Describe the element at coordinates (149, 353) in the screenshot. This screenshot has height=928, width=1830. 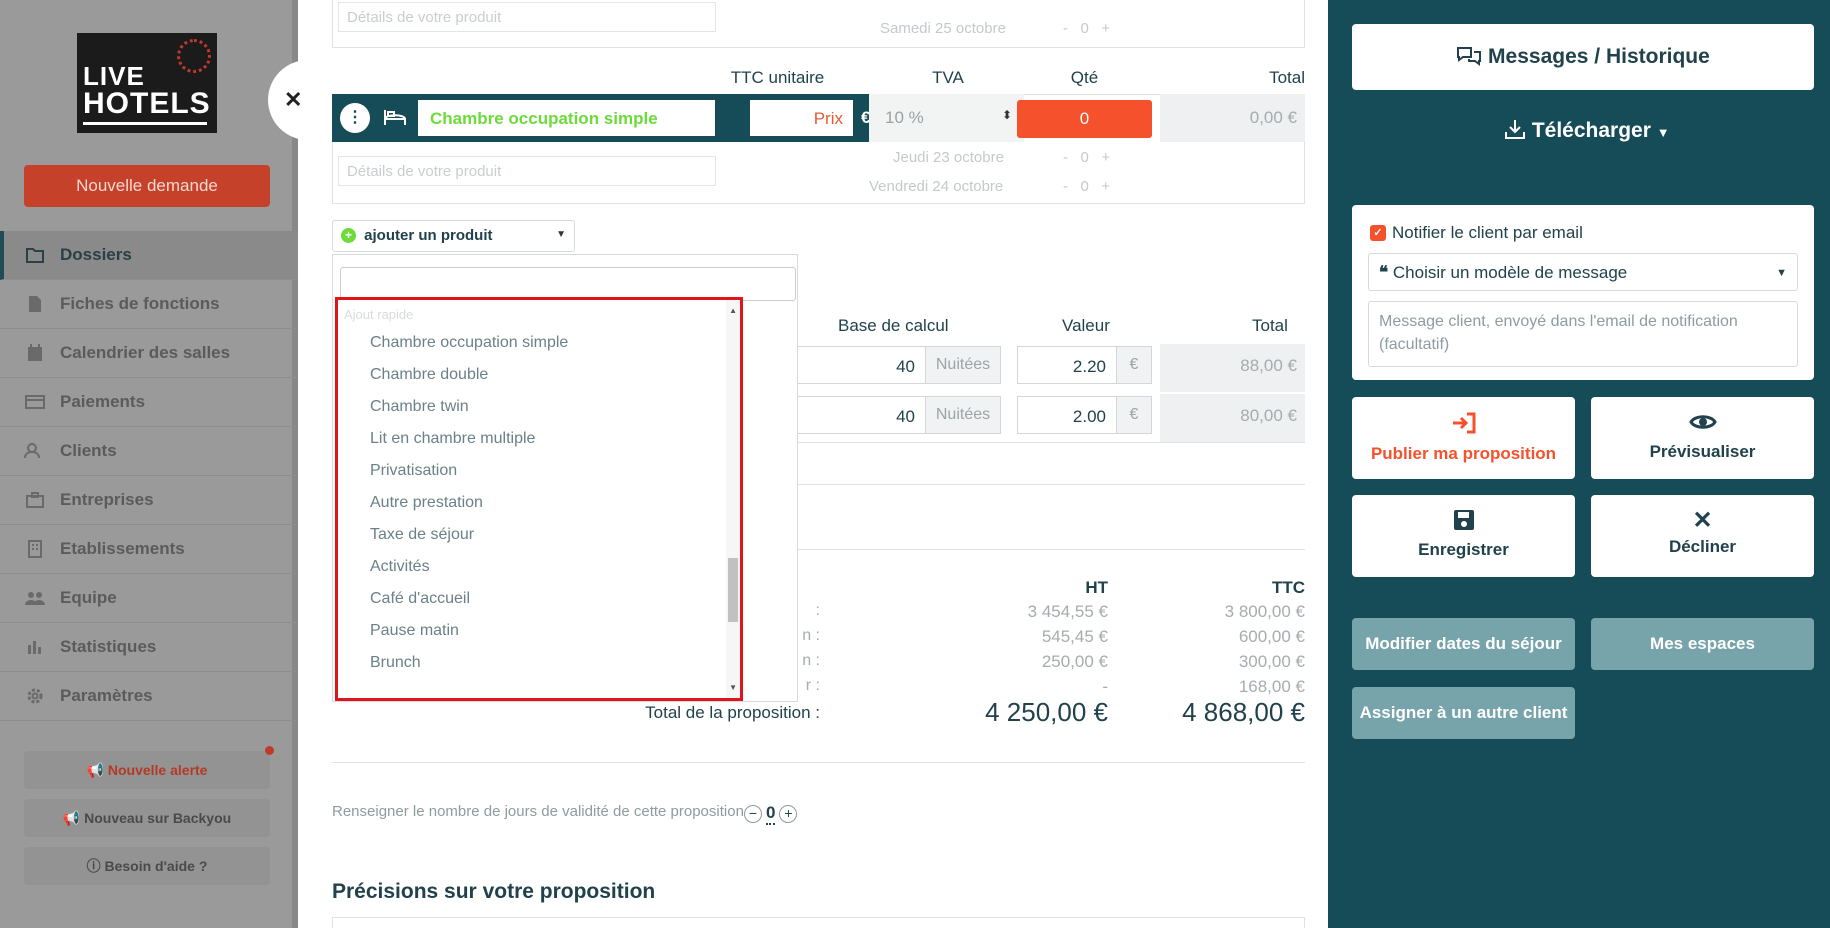
I see `sidebar-item-calendrier: Calendrier des salles` at that location.